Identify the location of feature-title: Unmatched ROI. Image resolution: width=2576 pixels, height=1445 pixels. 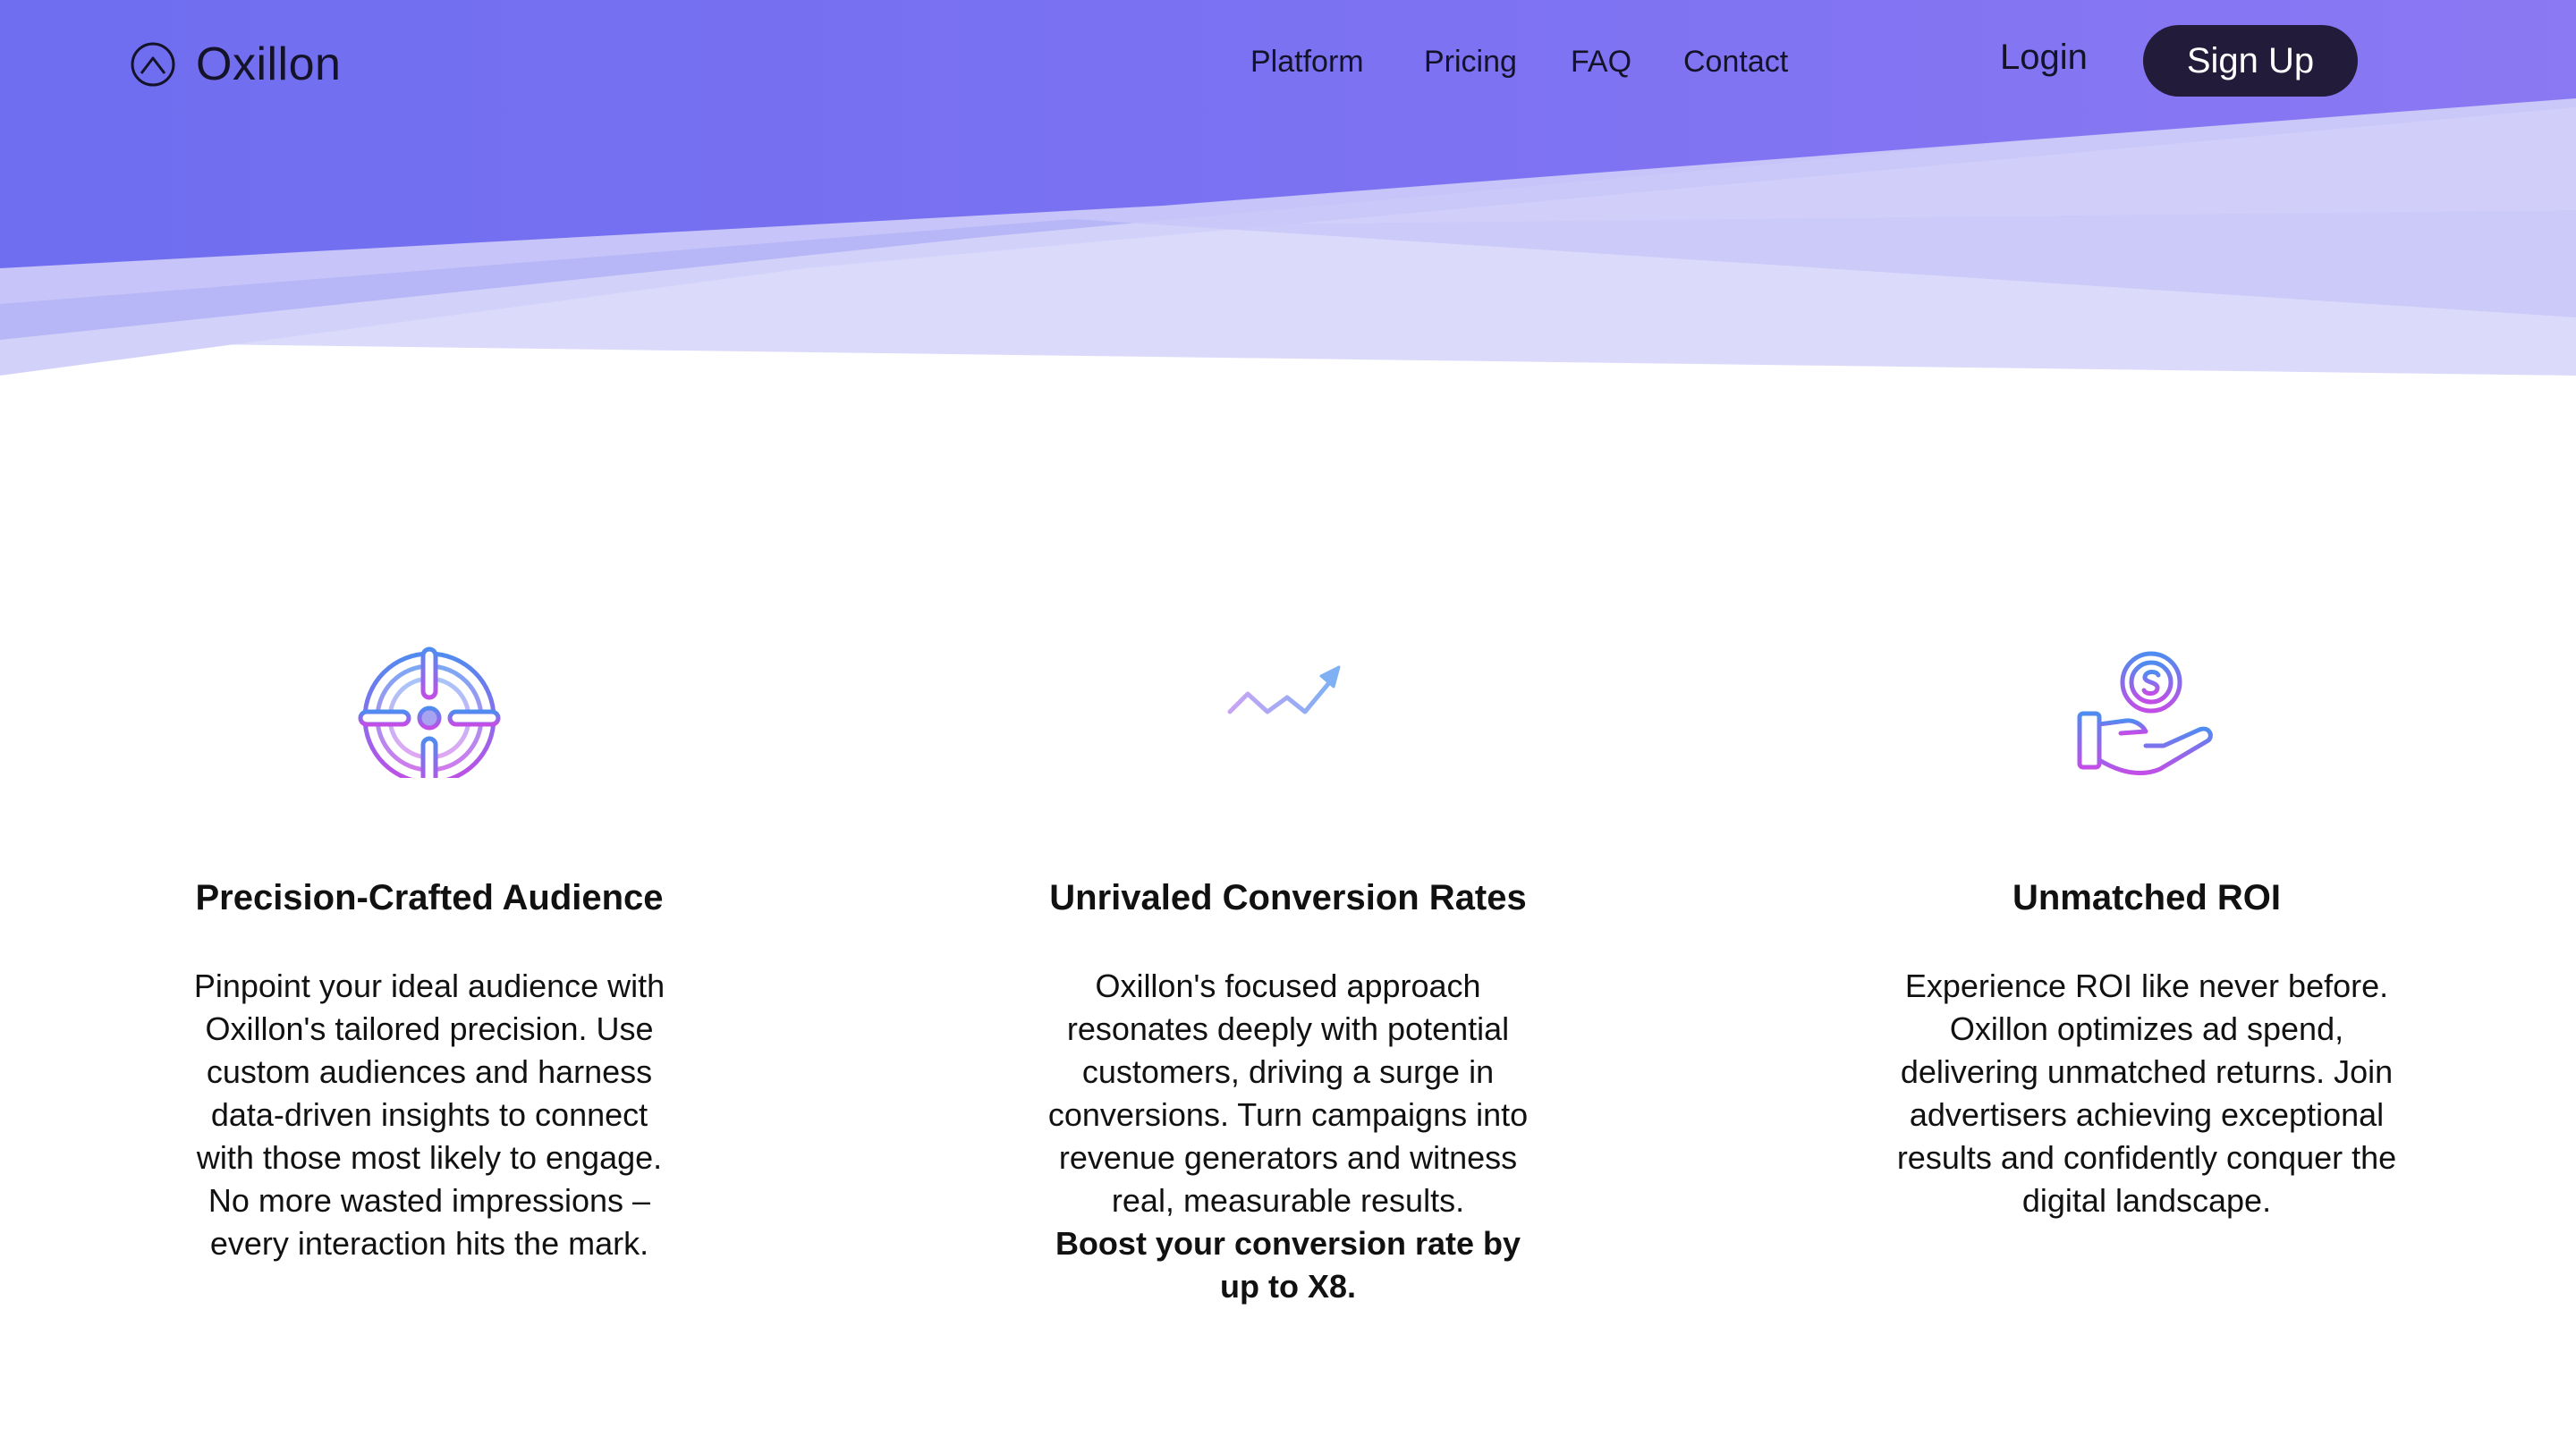
(2147, 897).